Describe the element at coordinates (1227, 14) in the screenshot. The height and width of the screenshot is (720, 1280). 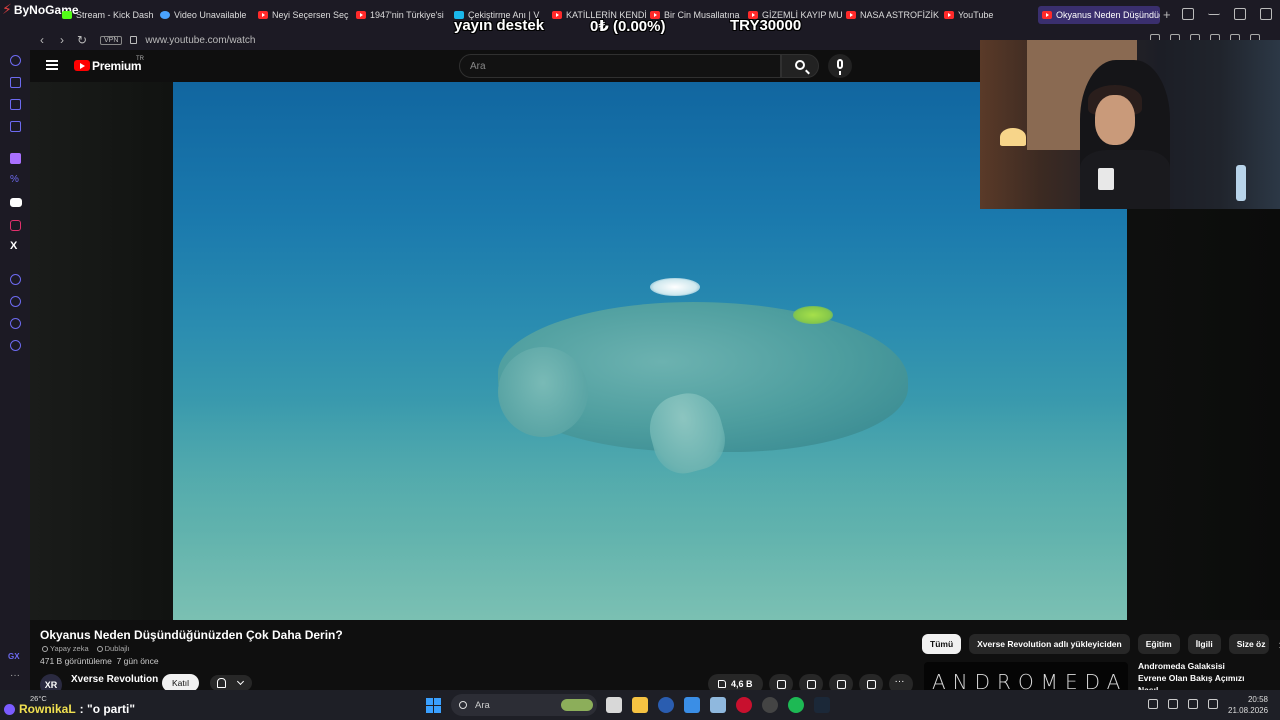
I see `window-controls` at that location.